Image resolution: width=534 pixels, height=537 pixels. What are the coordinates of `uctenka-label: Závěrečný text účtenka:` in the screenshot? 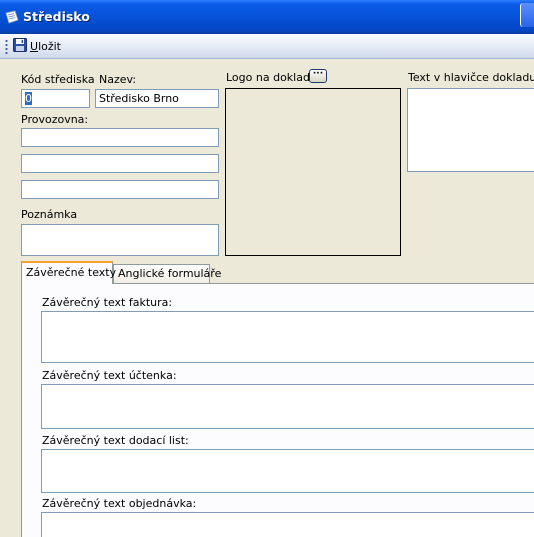 It's located at (109, 375).